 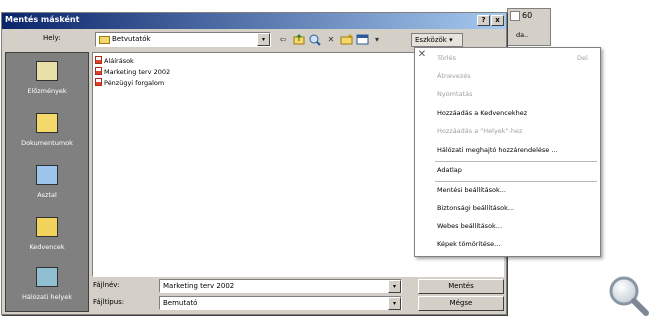 What do you see at coordinates (47, 247) in the screenshot?
I see `place-label: Kedvencek` at bounding box center [47, 247].